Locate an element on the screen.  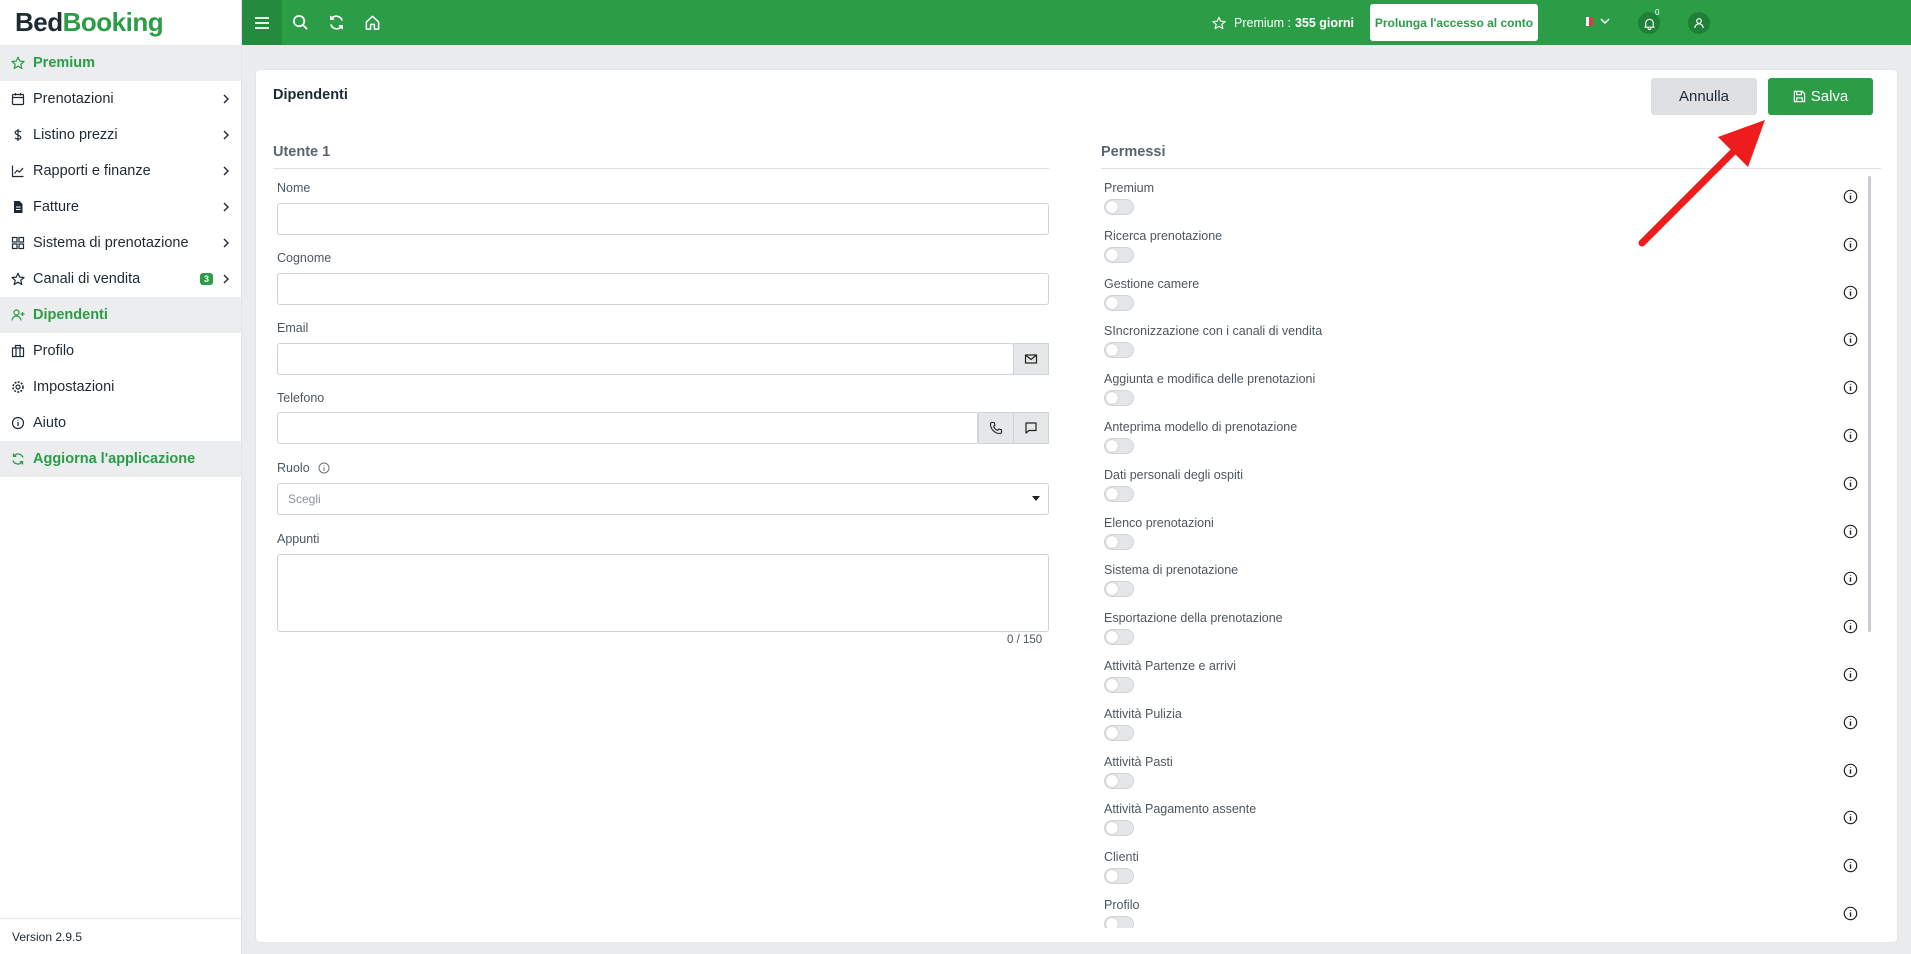
permission-label: Sistema di prenotazione is located at coordinates (1171, 570).